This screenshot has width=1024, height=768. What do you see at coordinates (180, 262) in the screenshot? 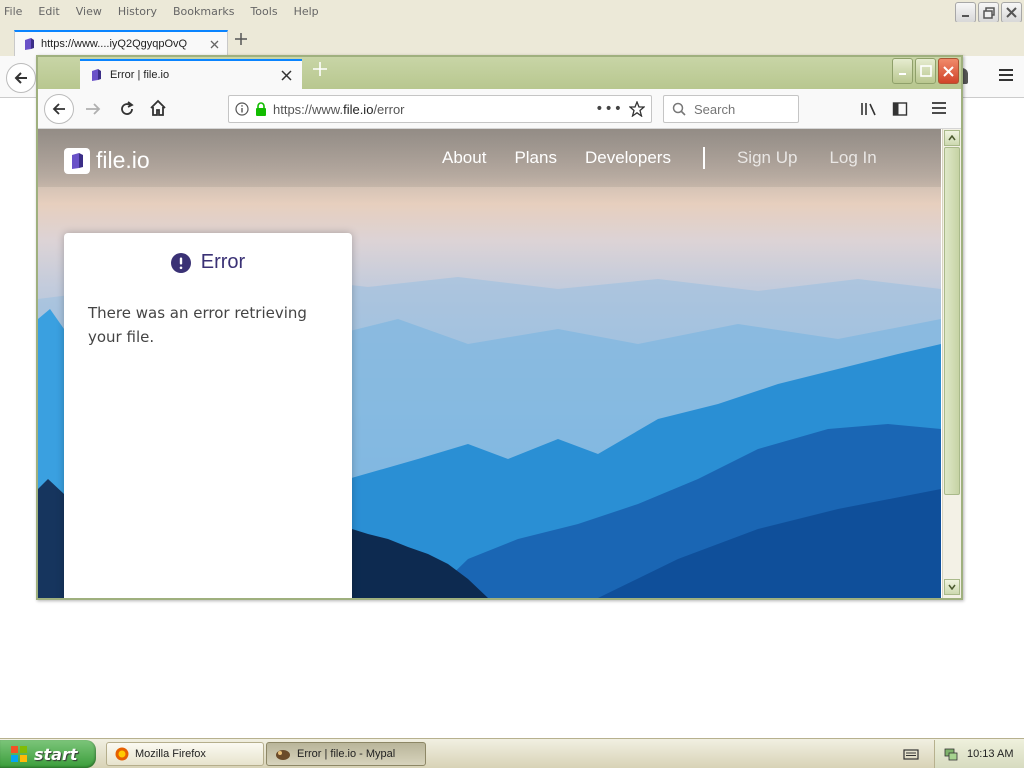
I see `exclamation-icon` at bounding box center [180, 262].